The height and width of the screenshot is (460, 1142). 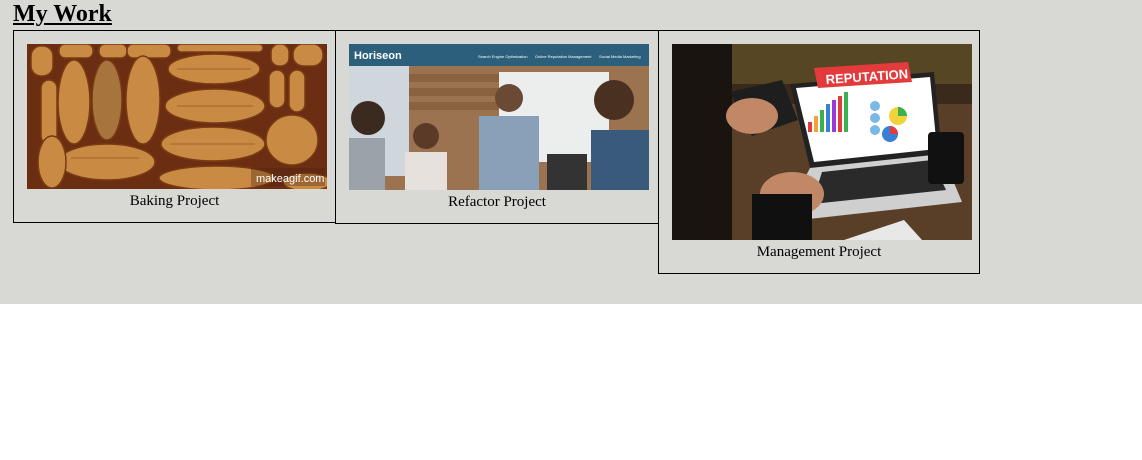 I want to click on site-brand-text: Horiseon, so click(x=378, y=56).